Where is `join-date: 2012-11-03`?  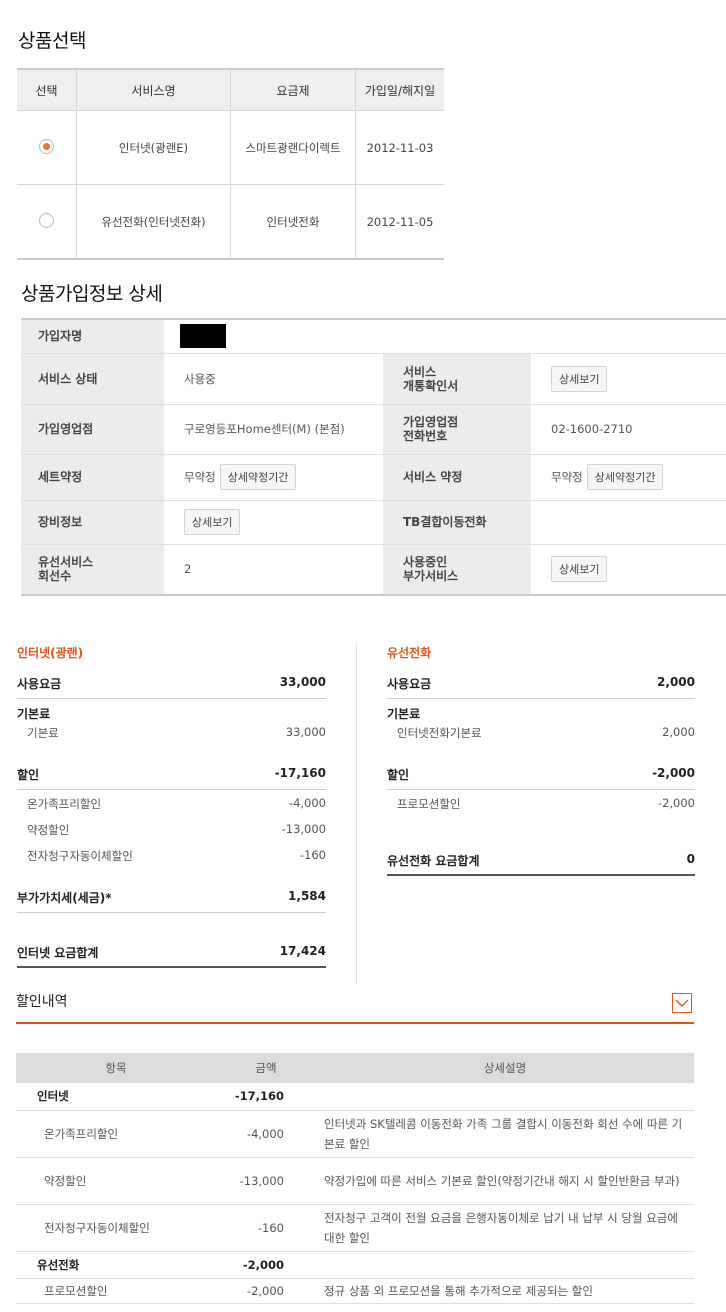 join-date: 2012-11-03 is located at coordinates (399, 147).